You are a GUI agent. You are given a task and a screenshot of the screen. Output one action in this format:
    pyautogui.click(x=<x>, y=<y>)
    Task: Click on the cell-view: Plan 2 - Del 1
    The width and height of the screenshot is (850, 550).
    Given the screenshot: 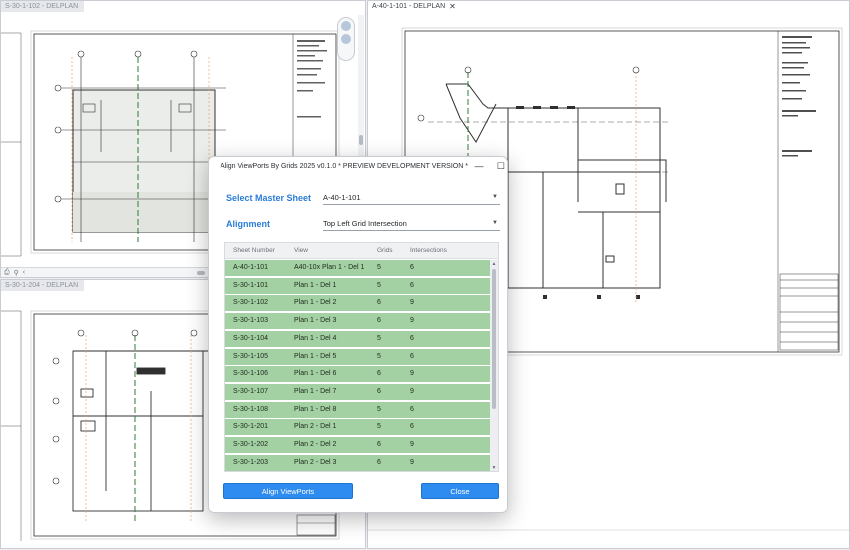 What is the action you would take?
    pyautogui.click(x=315, y=427)
    